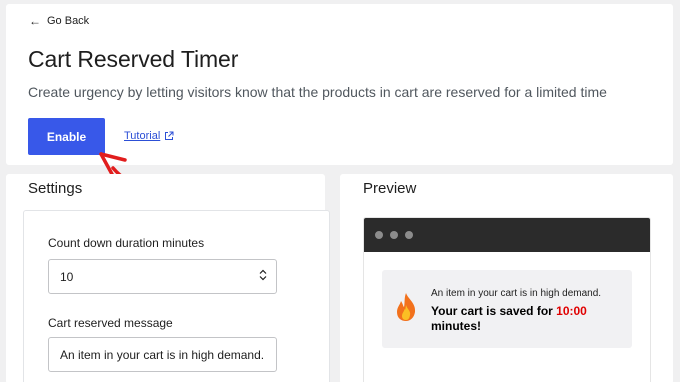 Image resolution: width=680 pixels, height=382 pixels. I want to click on notice-suffix: minutes!, so click(456, 326).